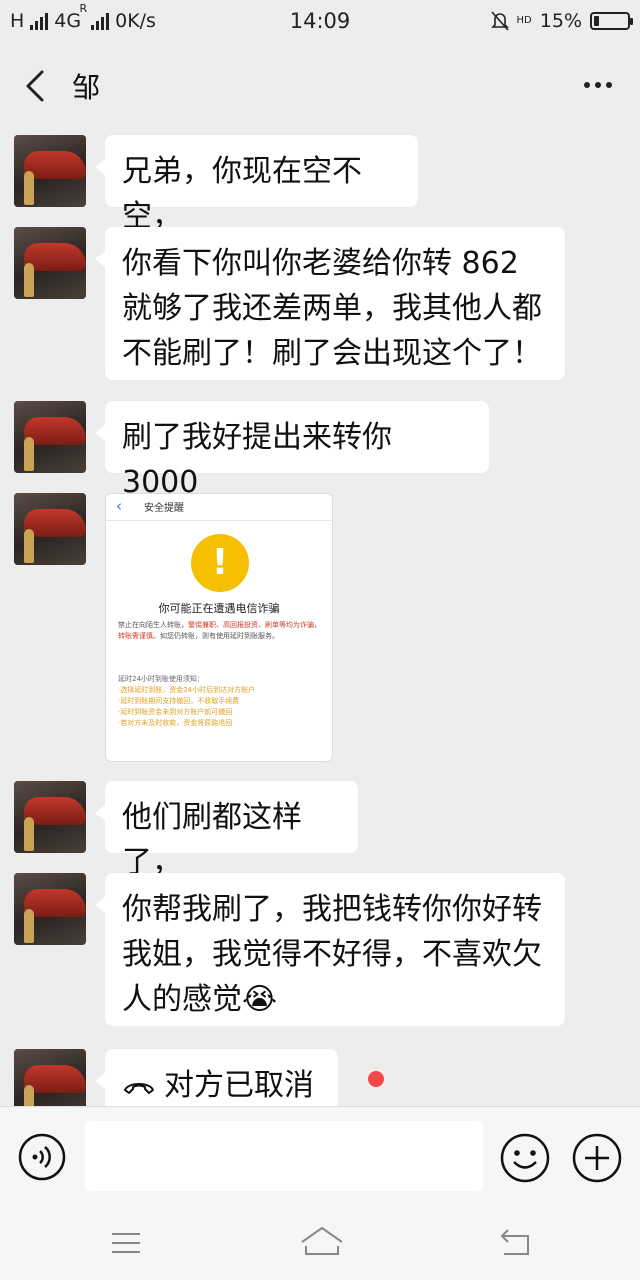 This screenshot has height=1280, width=640. I want to click on screenshot-body-plain: 如您仍转账，则有使用延时到账服务。, so click(219, 636).